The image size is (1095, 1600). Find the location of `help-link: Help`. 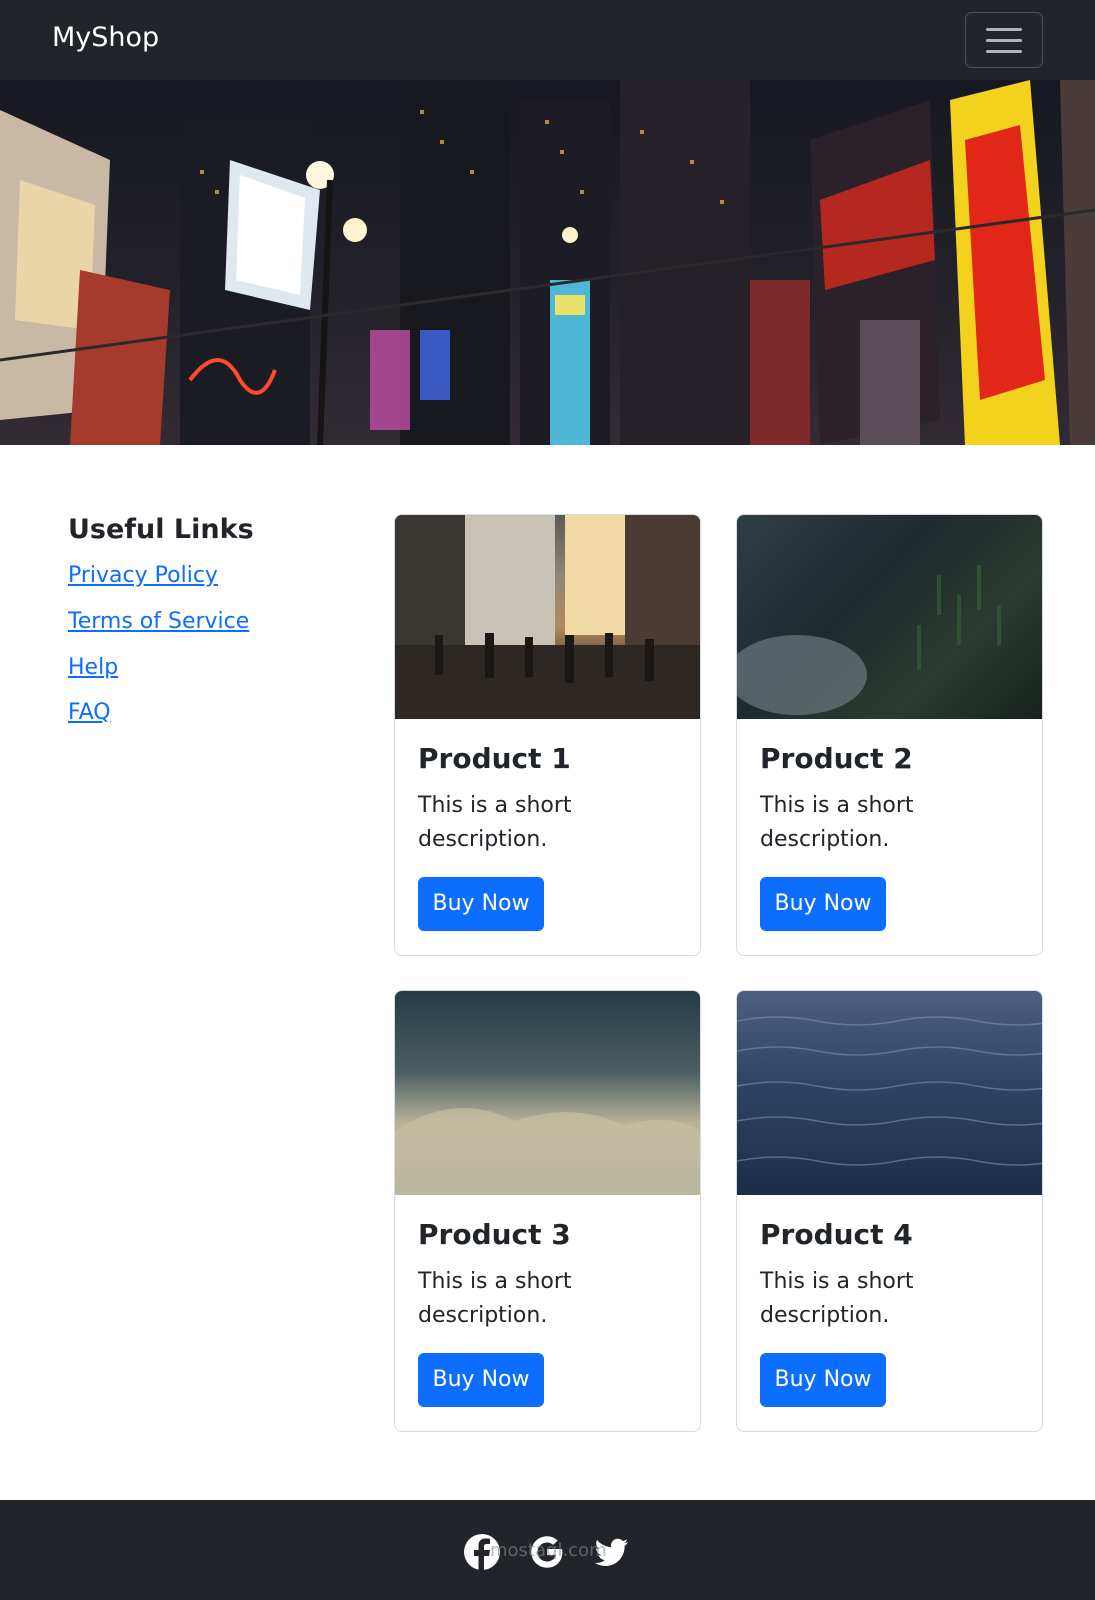

help-link: Help is located at coordinates (93, 667).